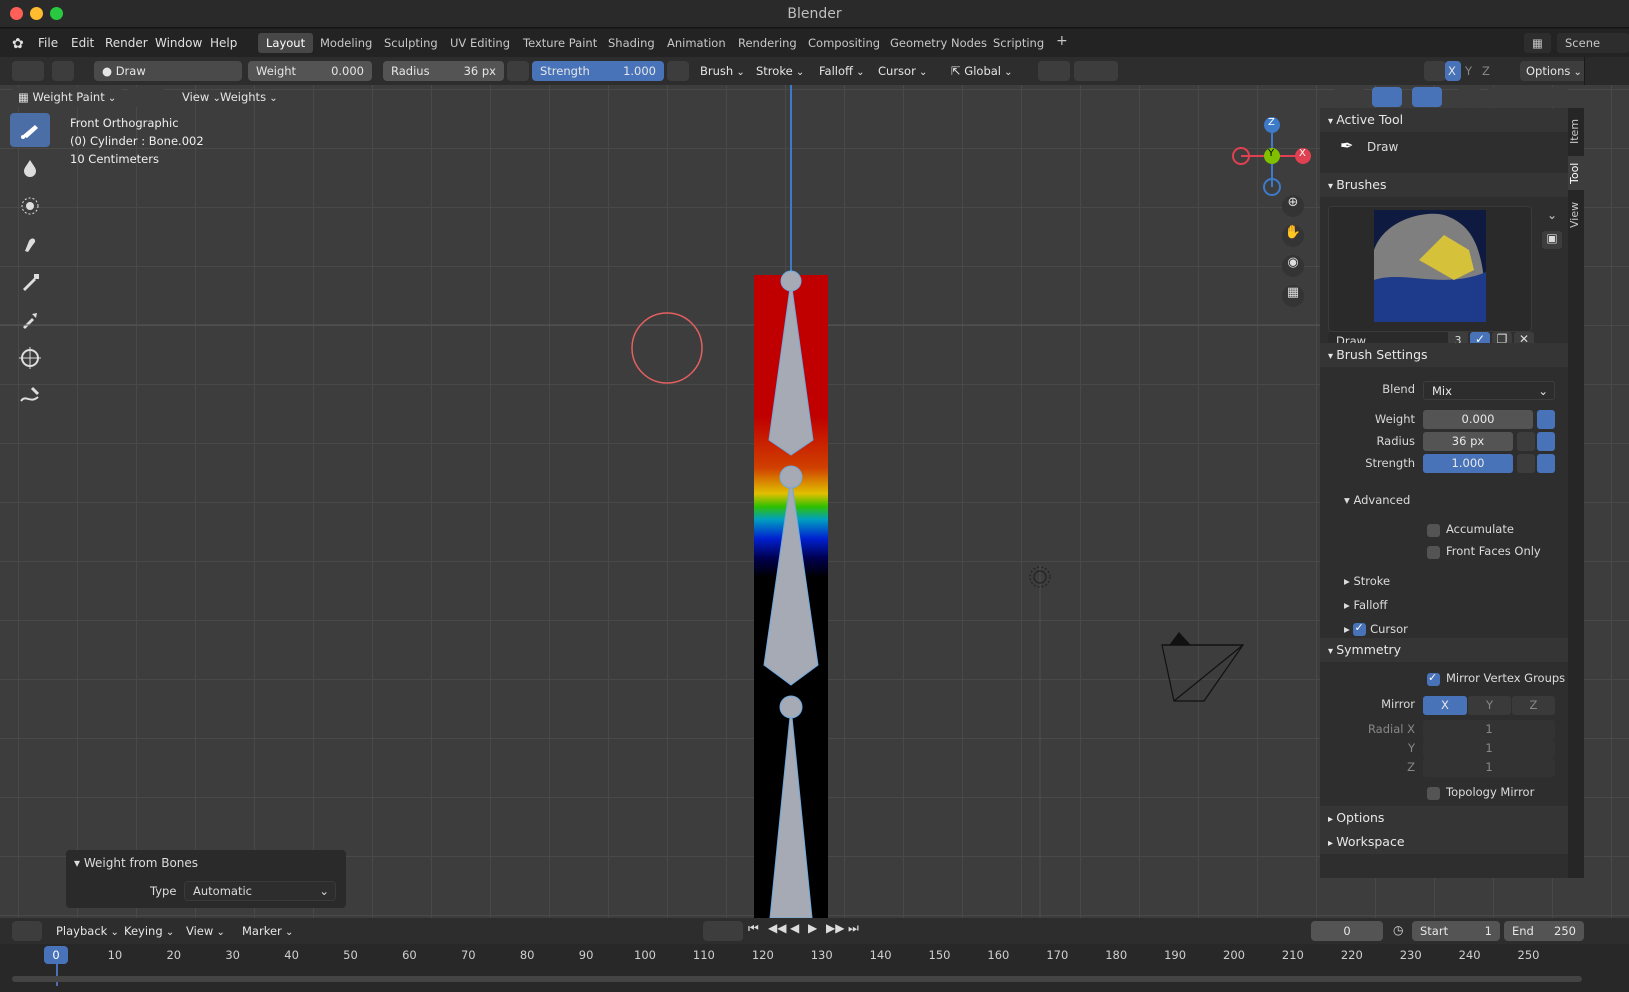  What do you see at coordinates (18, 44) in the screenshot?
I see `blender-logo-icon: ✿` at bounding box center [18, 44].